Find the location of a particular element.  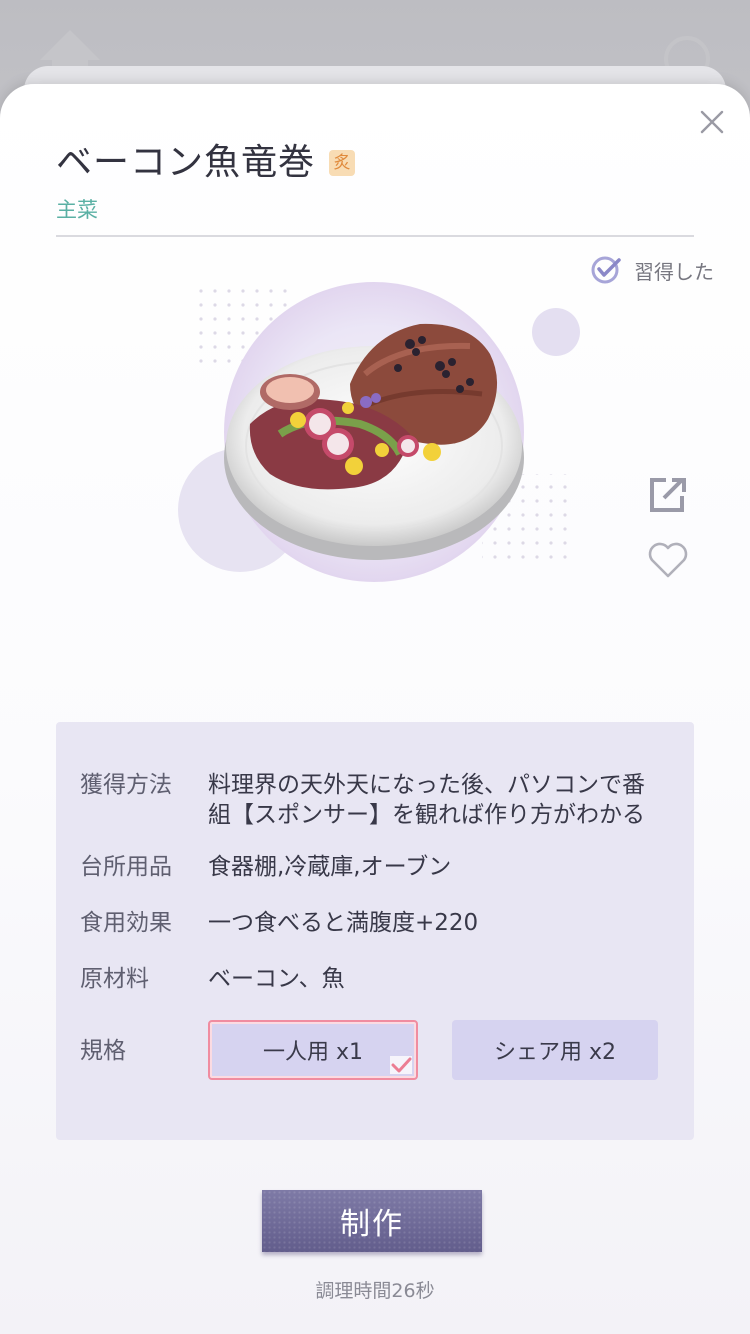

info-row-kitchenware: 台所用品 食器棚,冷蔵庫,オーブン is located at coordinates (375, 867).